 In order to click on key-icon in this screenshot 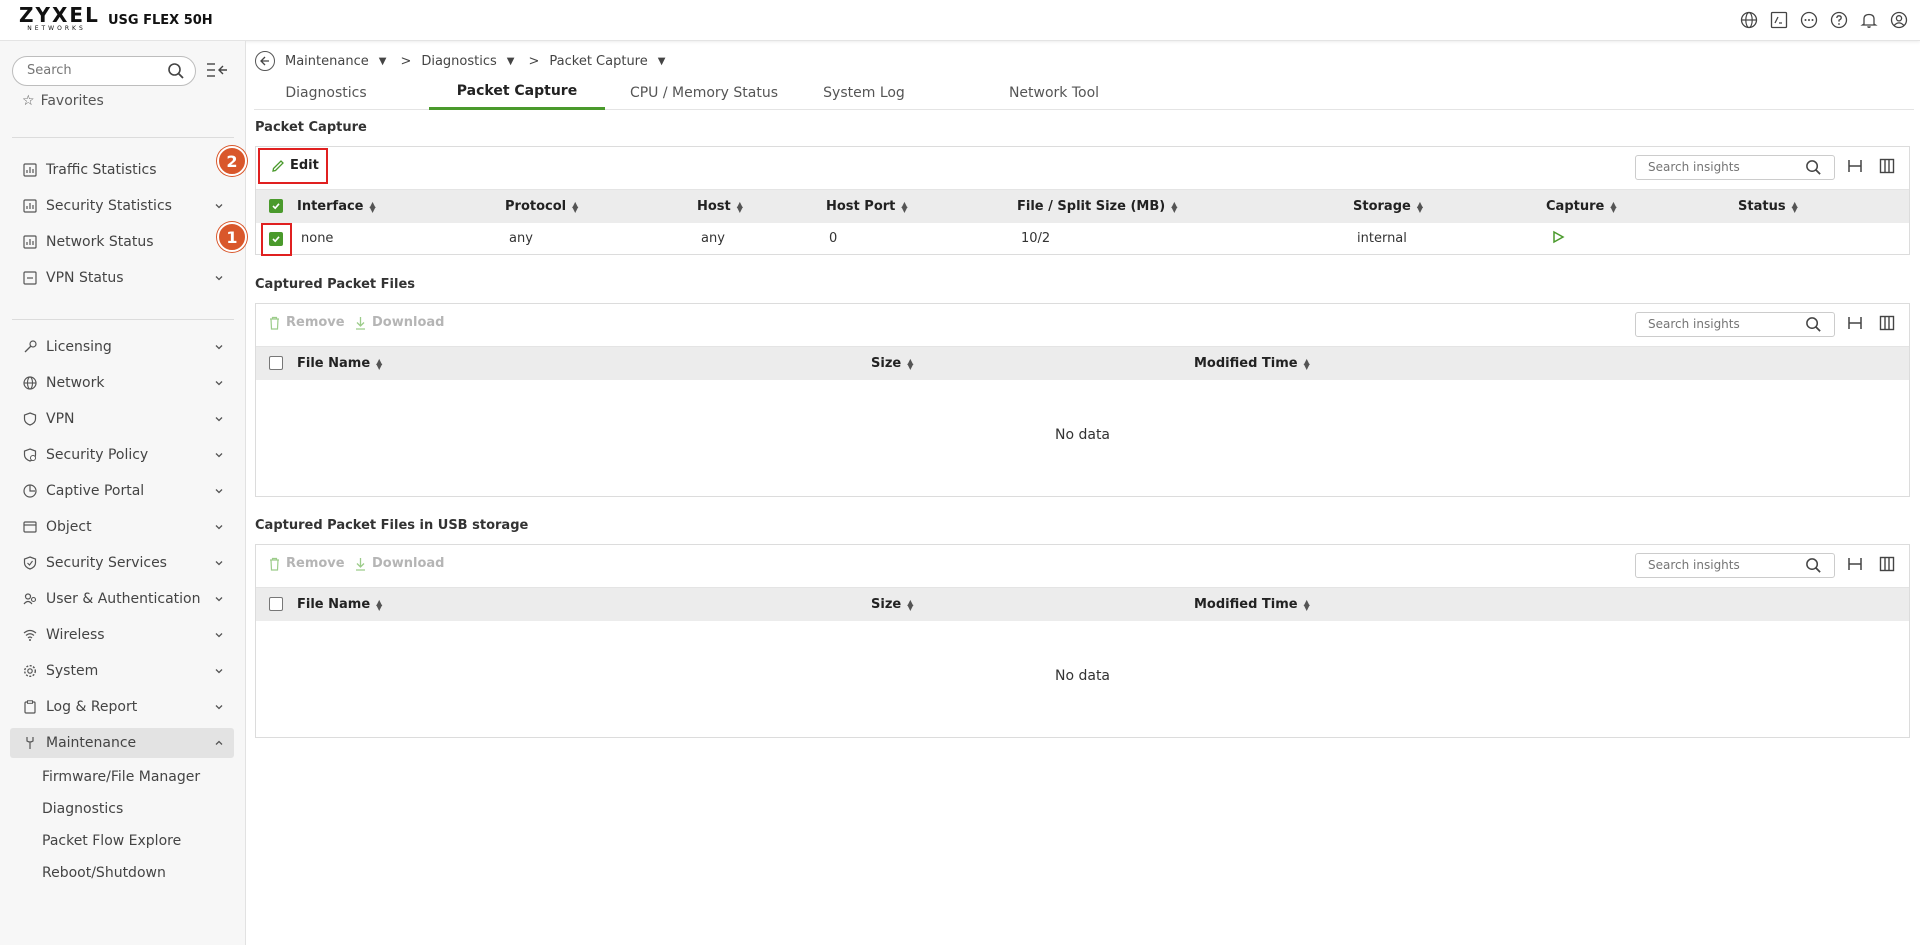, I will do `click(30, 347)`.